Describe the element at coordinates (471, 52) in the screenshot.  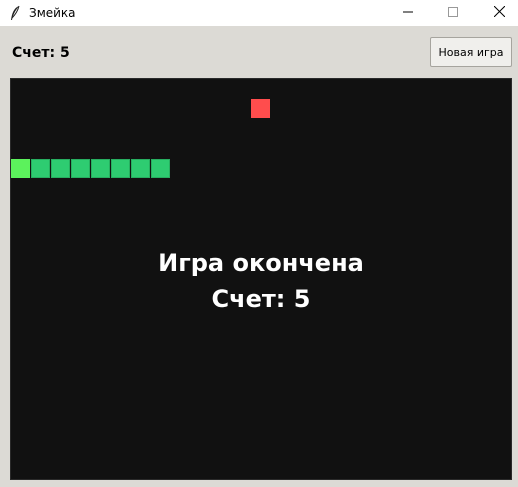
I see `new-game-button: Новая игра` at that location.